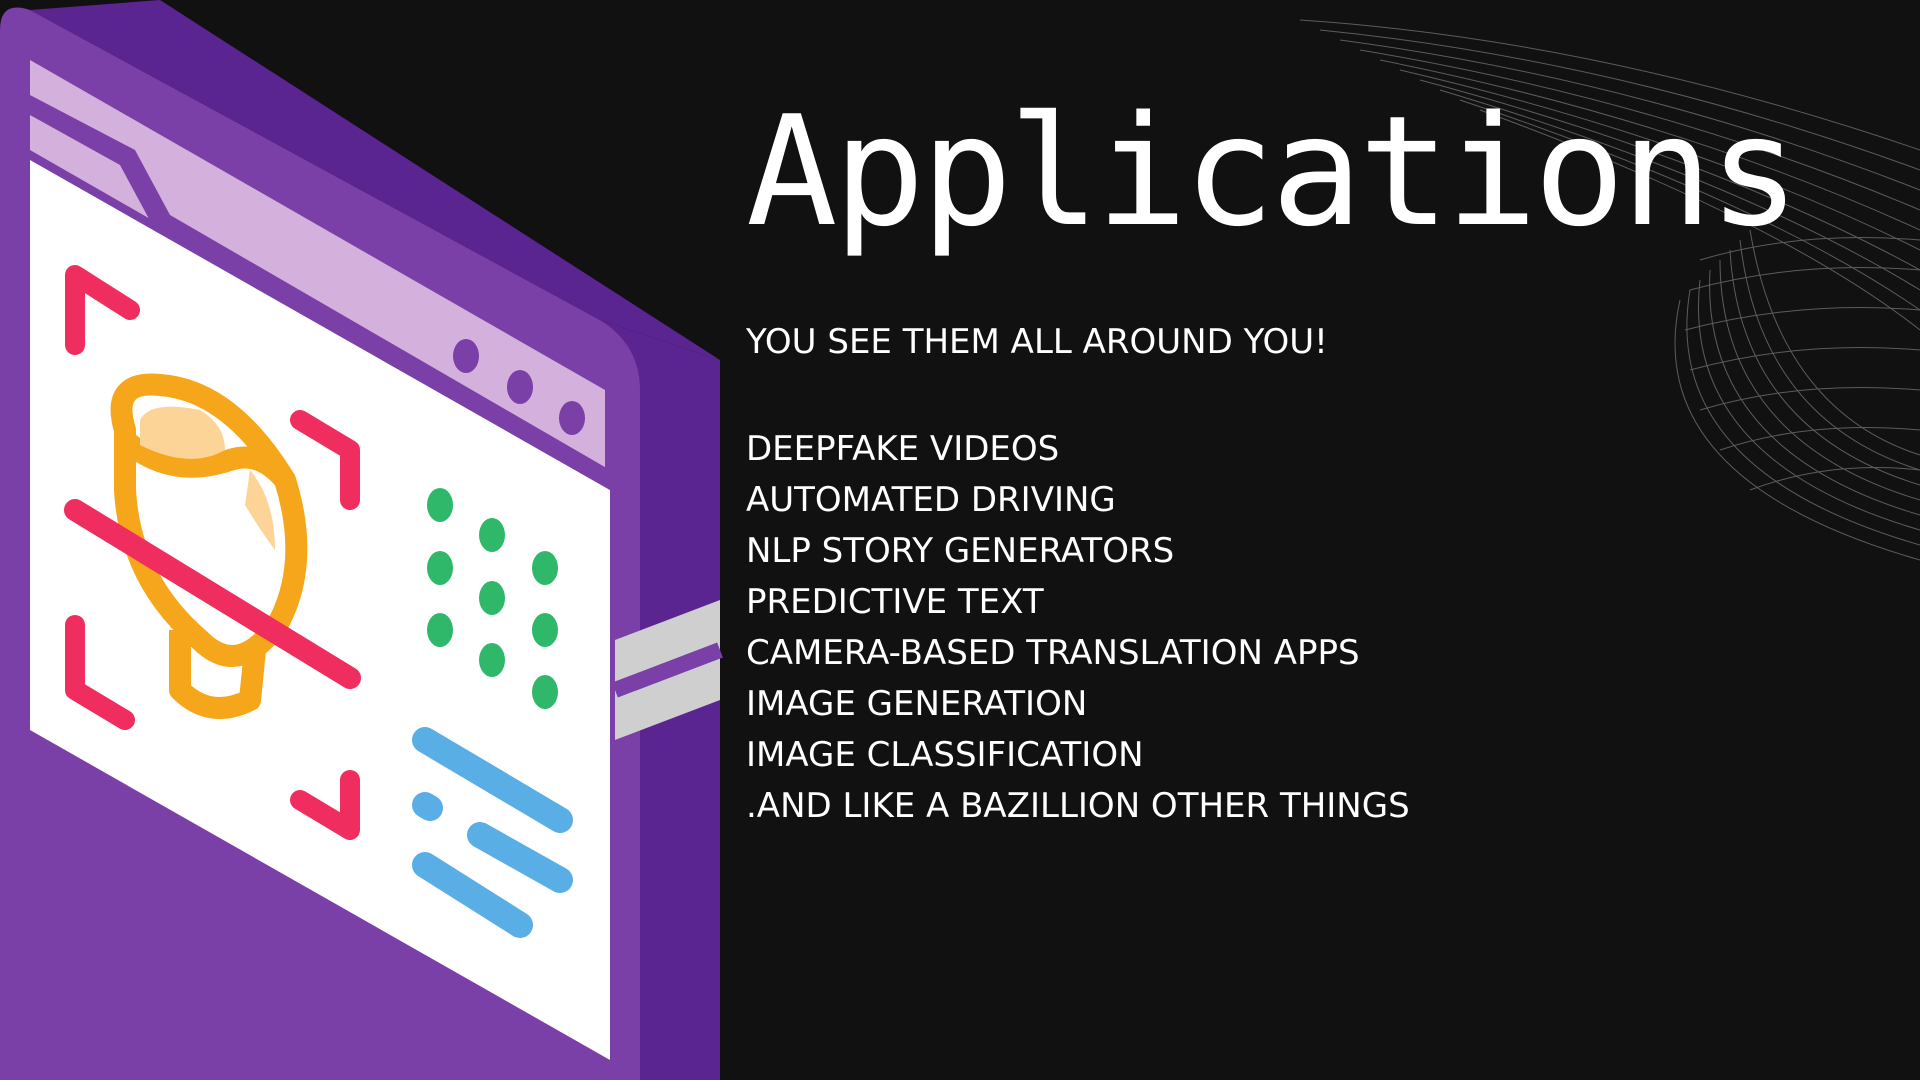 The height and width of the screenshot is (1080, 1920). Describe the element at coordinates (931, 500) in the screenshot. I see `list-item: AUTOMATED DRIVING` at that location.